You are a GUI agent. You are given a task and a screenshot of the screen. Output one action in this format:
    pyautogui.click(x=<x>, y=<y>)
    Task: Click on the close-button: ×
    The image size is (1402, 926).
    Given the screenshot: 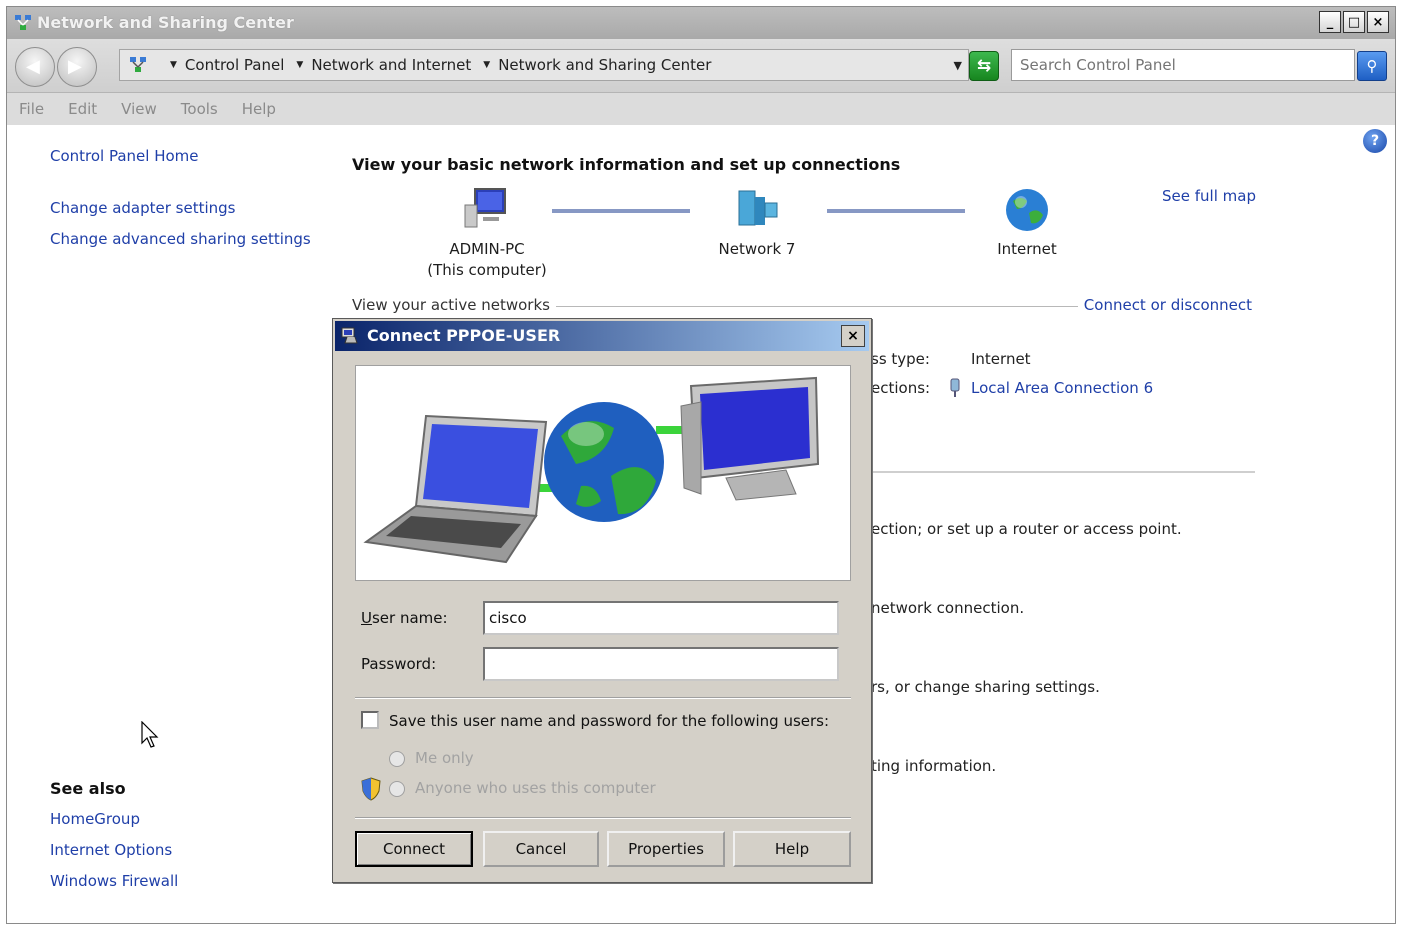 What is the action you would take?
    pyautogui.click(x=1378, y=22)
    